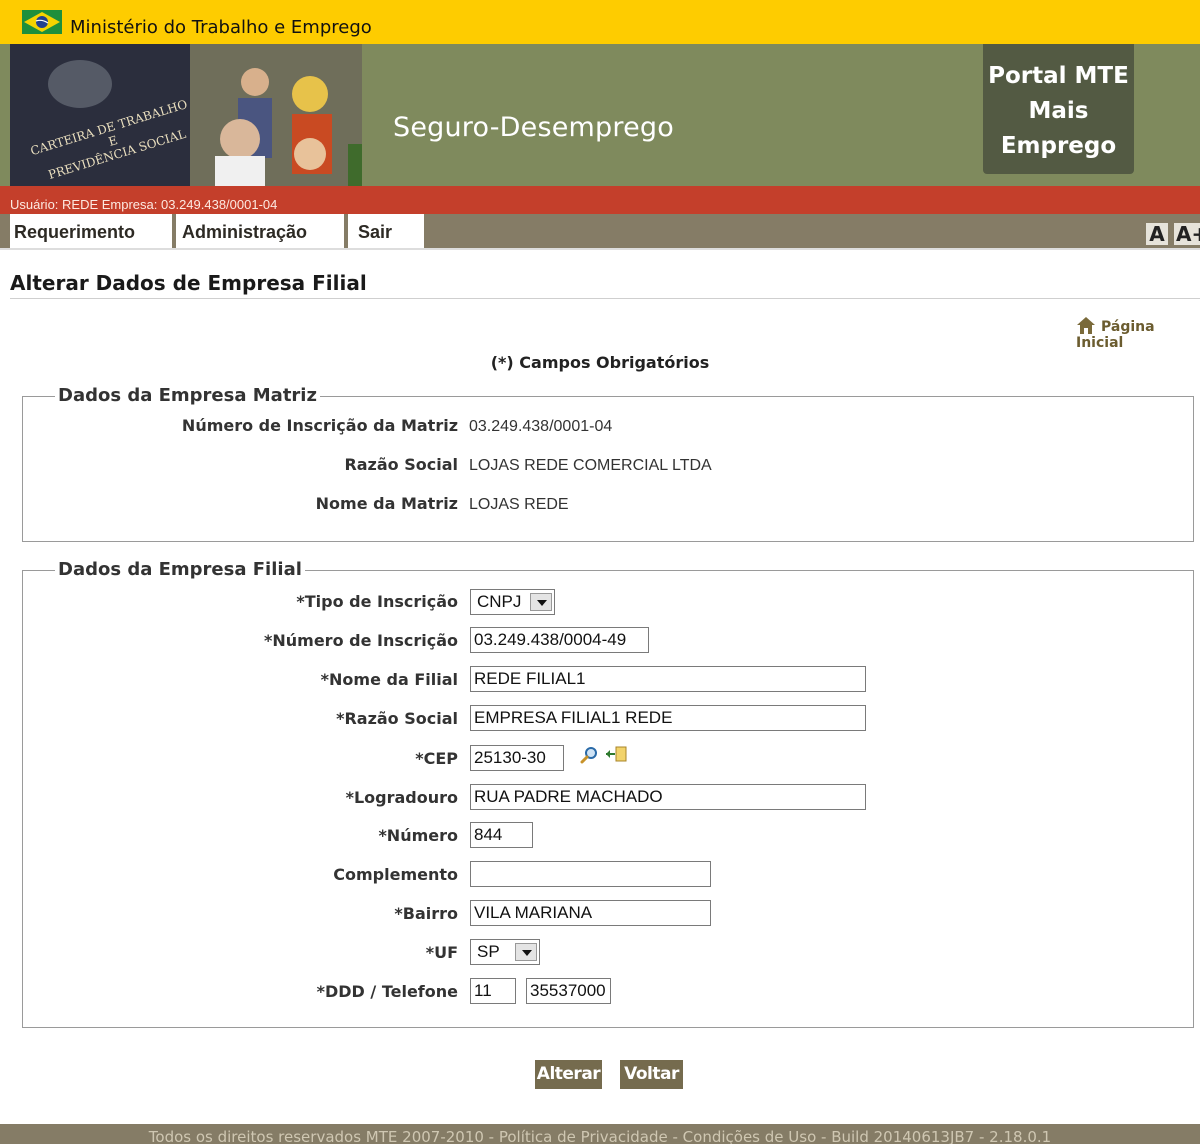  Describe the element at coordinates (397, 718) in the screenshot. I see `razao-social-label: *Razão Social` at that location.